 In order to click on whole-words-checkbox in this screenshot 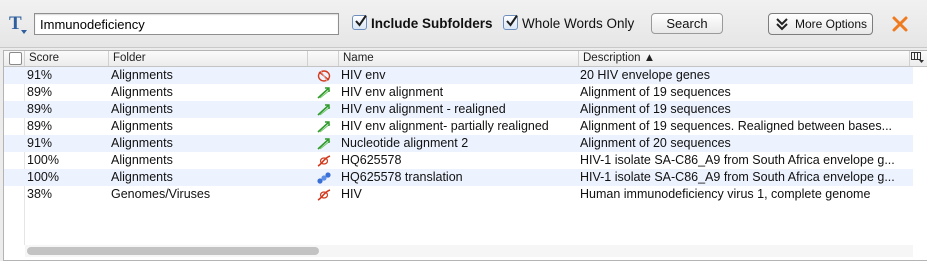, I will do `click(510, 22)`.